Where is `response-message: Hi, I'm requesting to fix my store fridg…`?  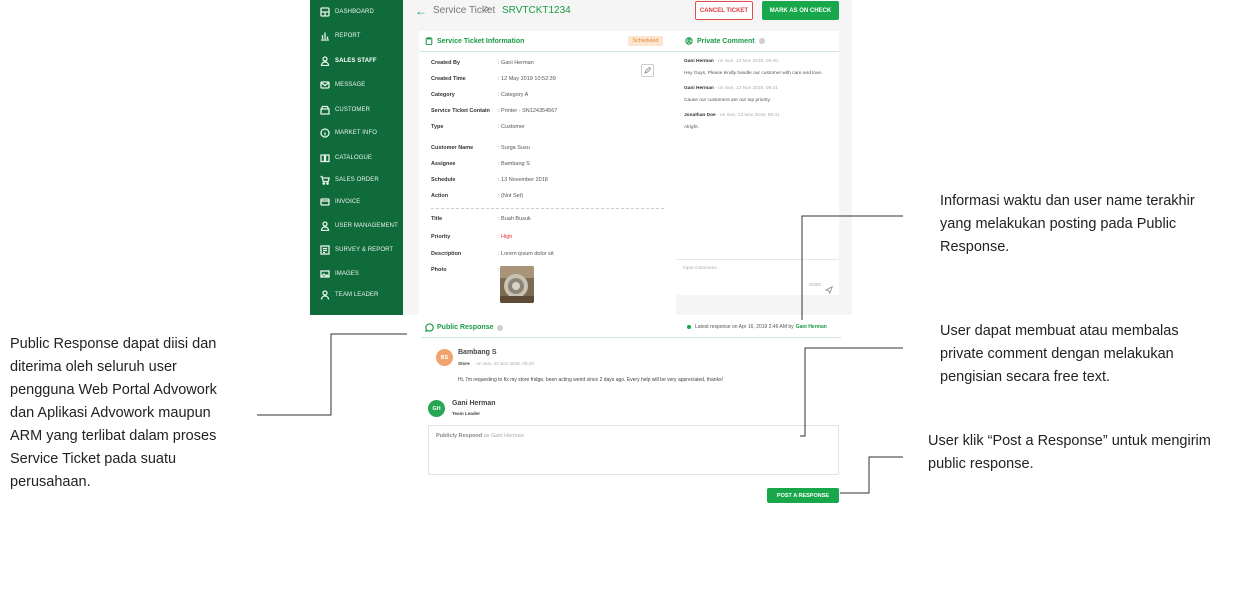
response-message: Hi, I'm requesting to fix my store fridg… is located at coordinates (590, 380).